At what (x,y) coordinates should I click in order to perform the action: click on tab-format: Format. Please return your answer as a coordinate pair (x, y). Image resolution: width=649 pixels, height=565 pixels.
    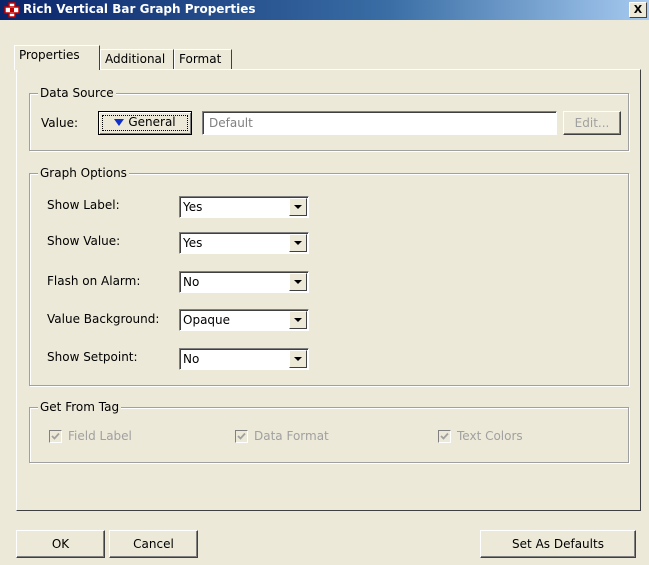
    Looking at the image, I should click on (203, 59).